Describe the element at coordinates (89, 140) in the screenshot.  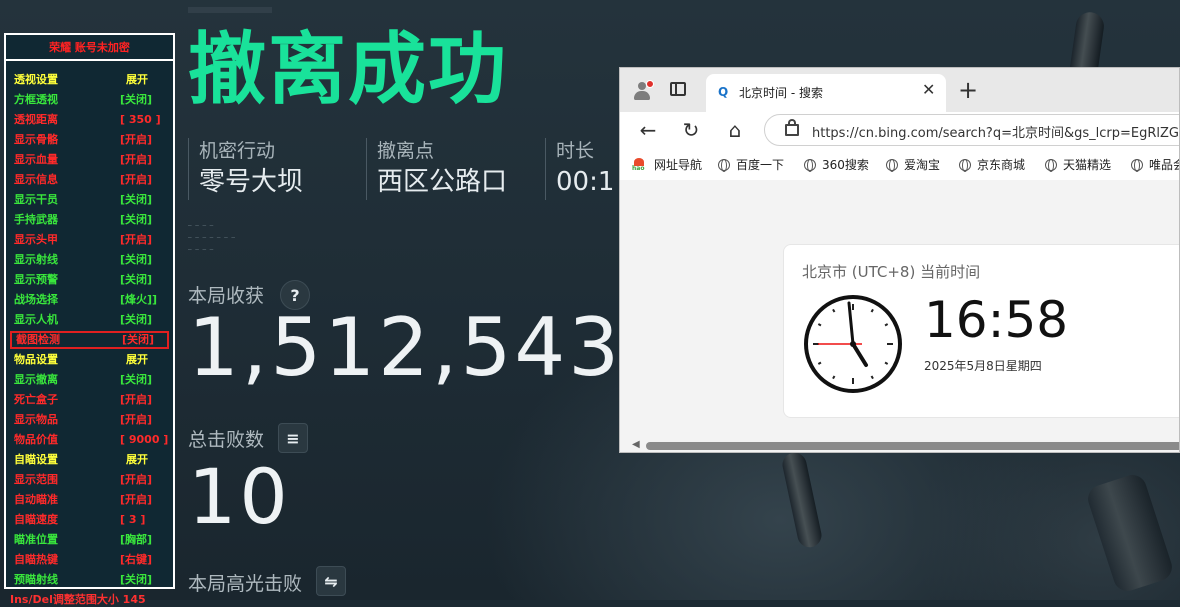
I see `menu-item: 显示骨骼 [开启]` at that location.